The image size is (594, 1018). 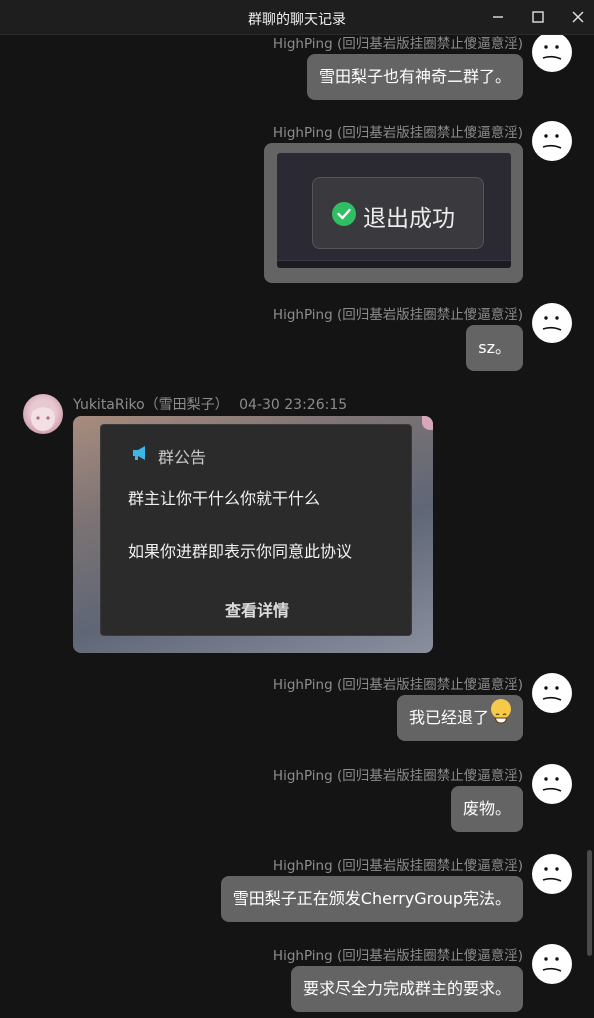 I want to click on check-circle-icon, so click(x=344, y=214).